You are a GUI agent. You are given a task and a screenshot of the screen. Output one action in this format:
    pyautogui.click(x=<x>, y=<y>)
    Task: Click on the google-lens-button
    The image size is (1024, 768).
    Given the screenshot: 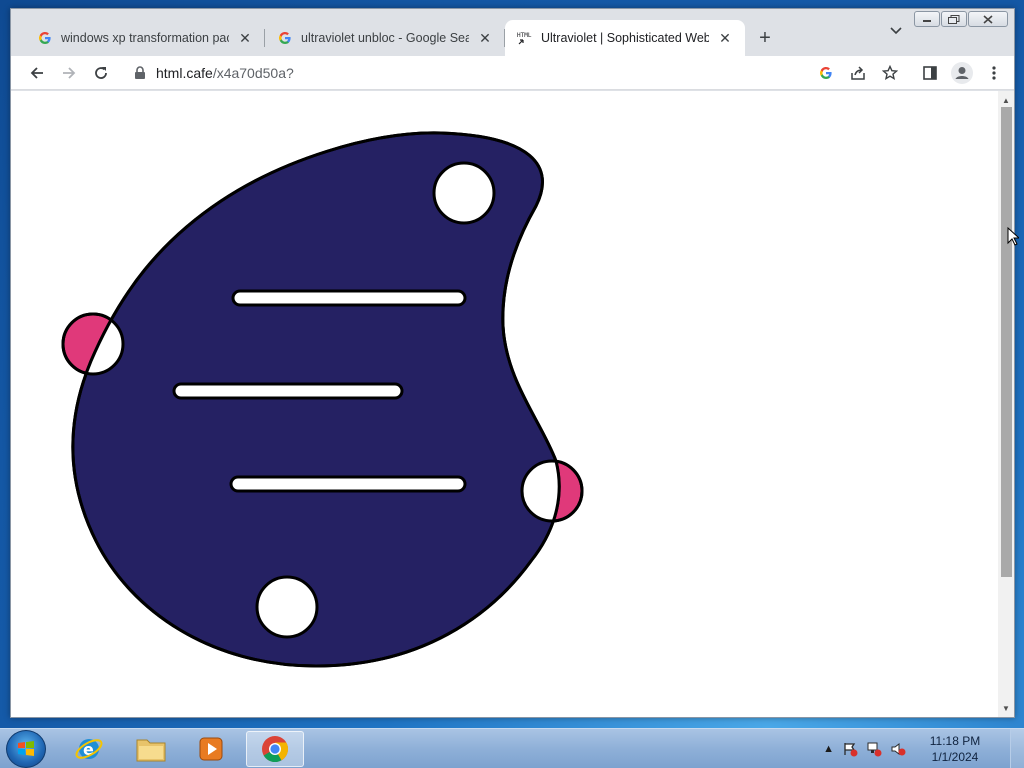 What is the action you would take?
    pyautogui.click(x=826, y=73)
    